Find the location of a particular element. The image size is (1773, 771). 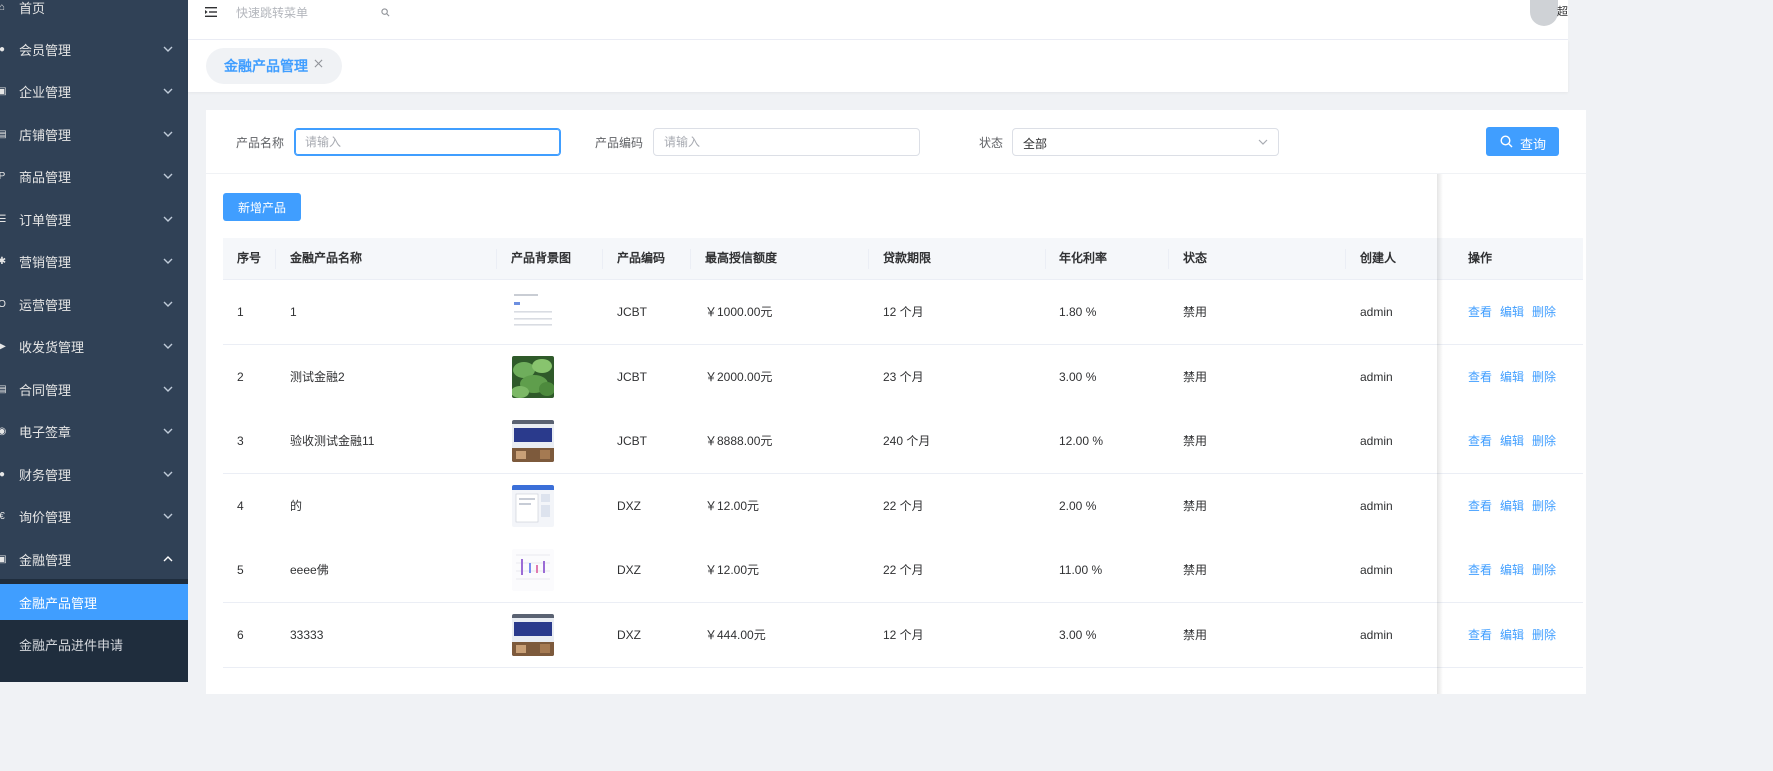

query-button: 查询 is located at coordinates (1522, 141).